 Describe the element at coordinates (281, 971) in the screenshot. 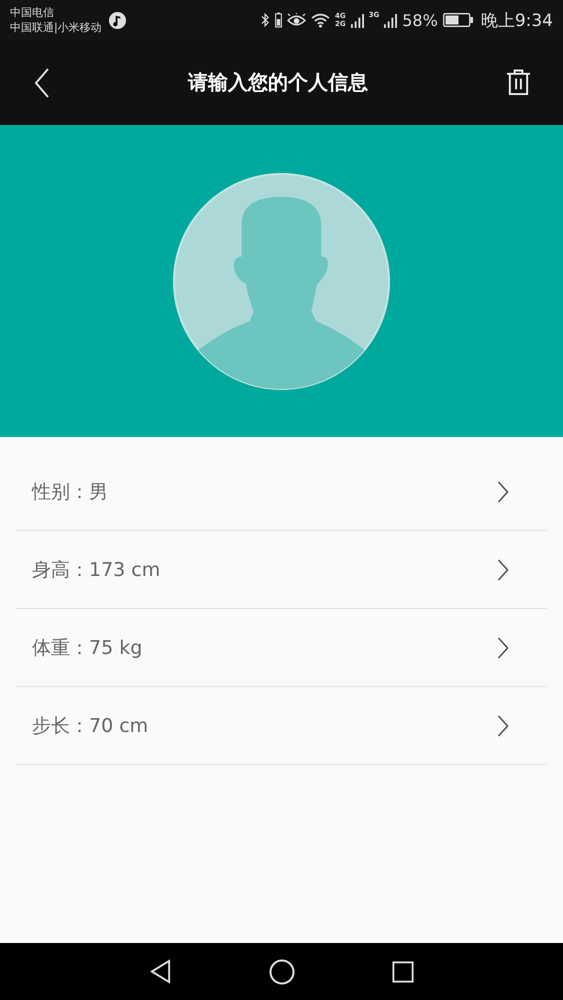

I see `home-circle-icon` at that location.